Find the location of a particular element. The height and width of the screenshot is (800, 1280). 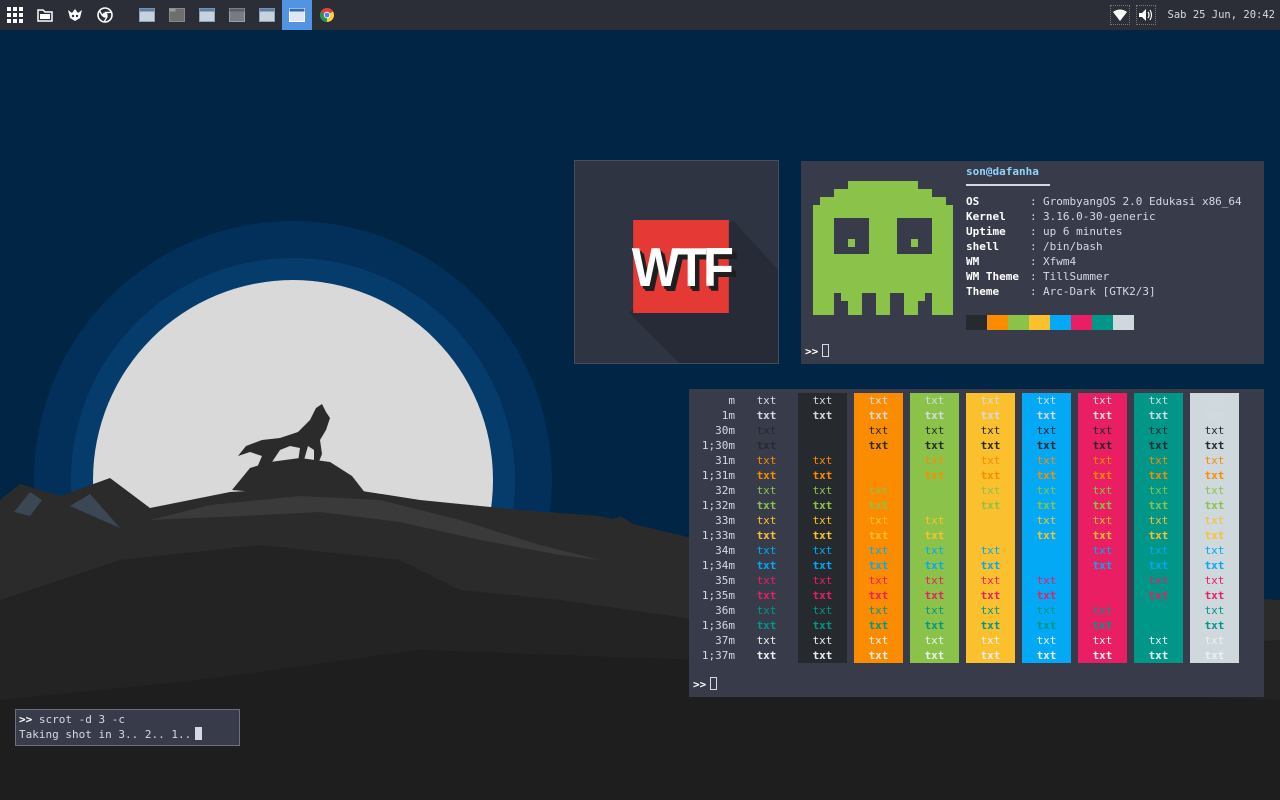

volume-icon is located at coordinates (1145, 15).